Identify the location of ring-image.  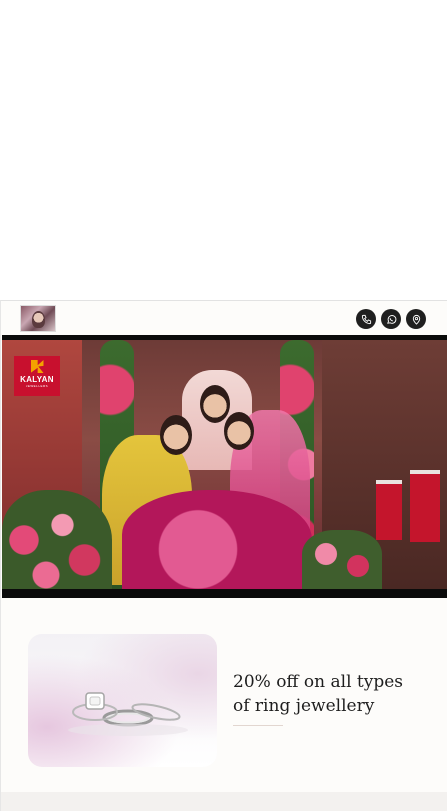
(122, 700).